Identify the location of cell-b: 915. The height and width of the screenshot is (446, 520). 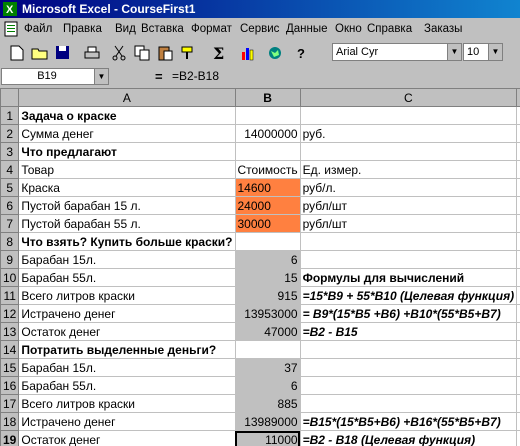
(267, 295).